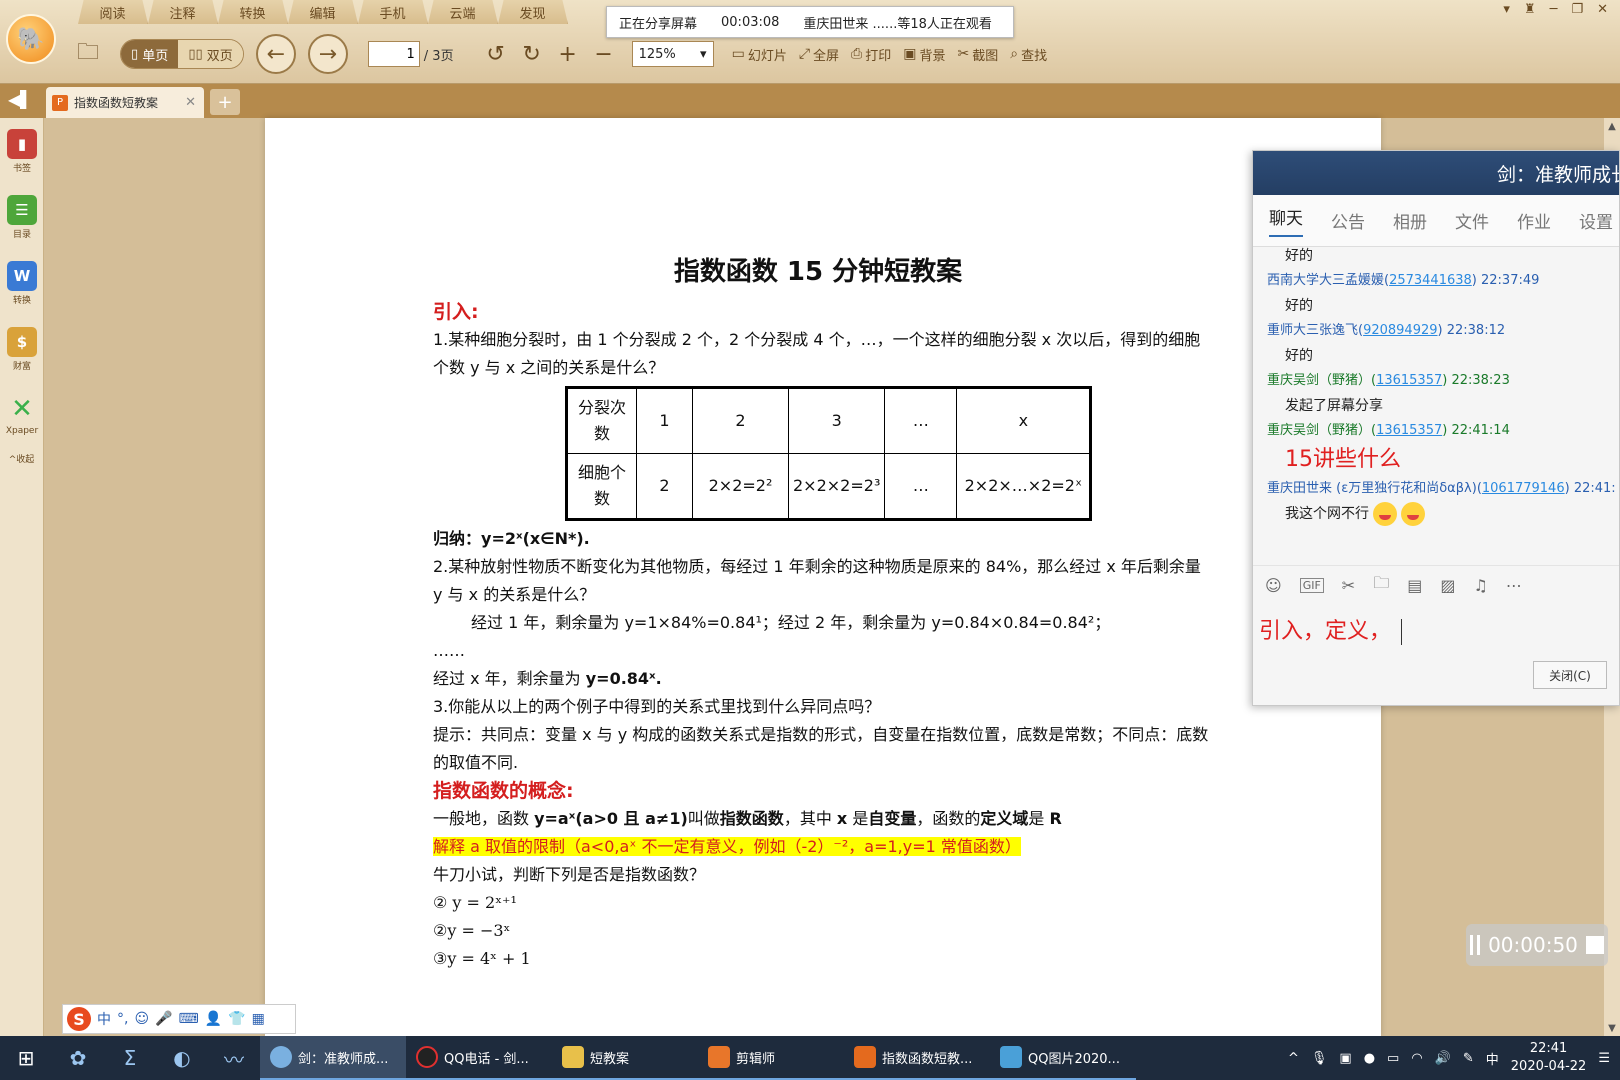  I want to click on tab-chat: 聊天, so click(1286, 220).